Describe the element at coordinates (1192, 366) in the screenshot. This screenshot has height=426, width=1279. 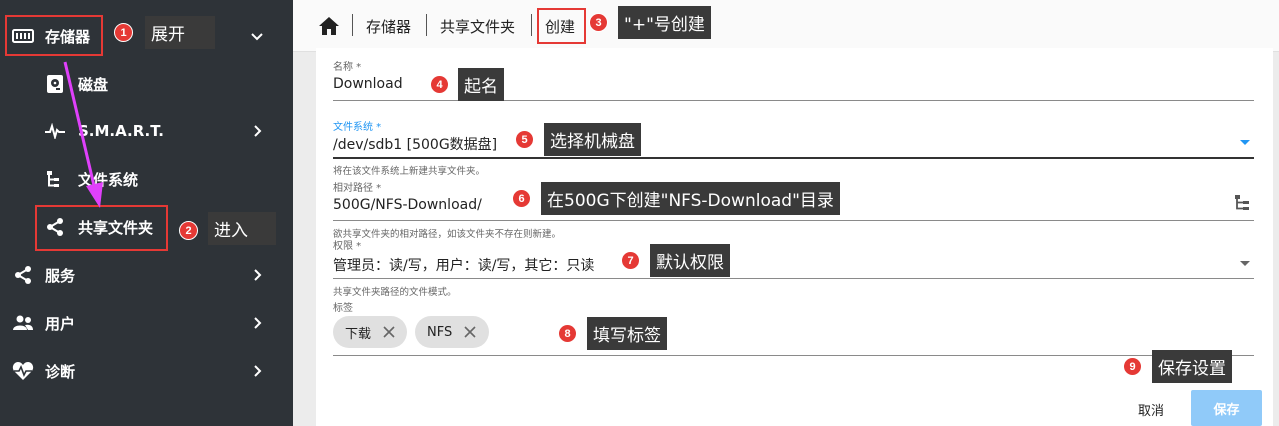
I see `annotation-note: 保存设置` at that location.